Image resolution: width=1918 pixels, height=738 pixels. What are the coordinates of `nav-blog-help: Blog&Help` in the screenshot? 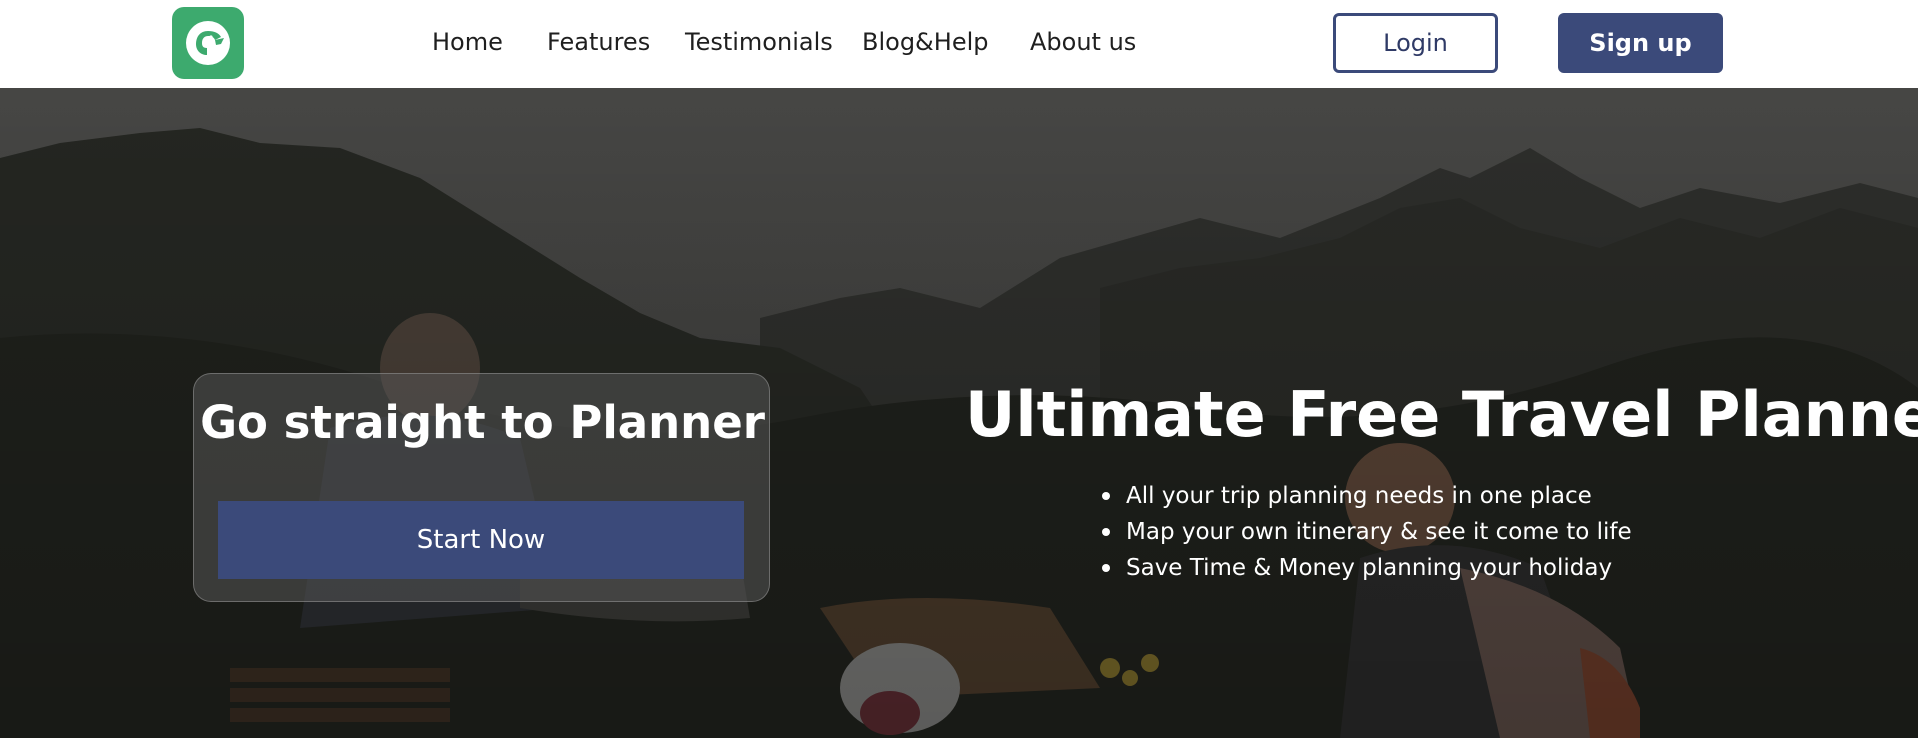 It's located at (925, 42).